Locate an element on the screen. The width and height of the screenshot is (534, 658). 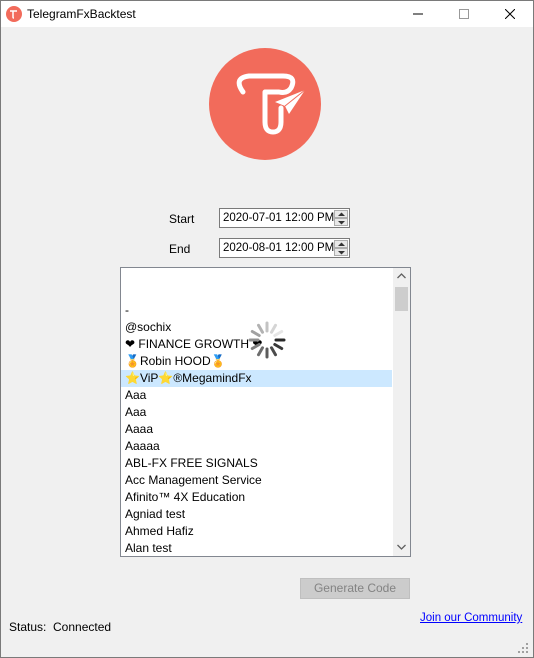
telegram-plane-icon is located at coordinates (271, 104).